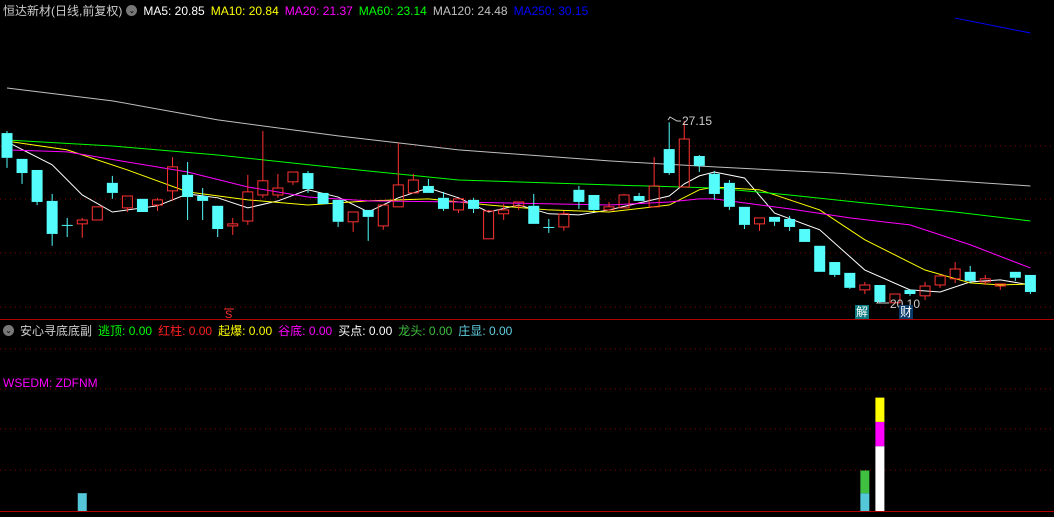  I want to click on indicator-item-name: 逃顶, so click(110, 331).